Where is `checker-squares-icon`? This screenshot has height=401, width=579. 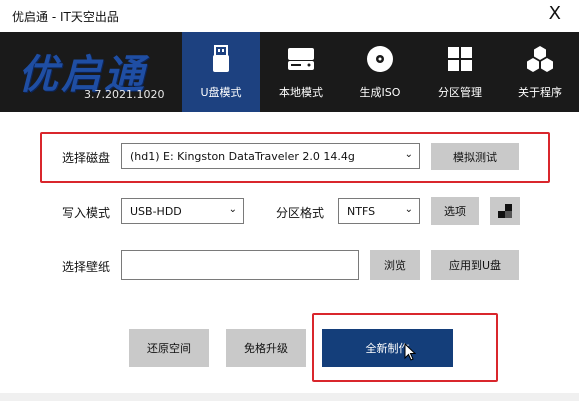
checker-squares-icon is located at coordinates (505, 211).